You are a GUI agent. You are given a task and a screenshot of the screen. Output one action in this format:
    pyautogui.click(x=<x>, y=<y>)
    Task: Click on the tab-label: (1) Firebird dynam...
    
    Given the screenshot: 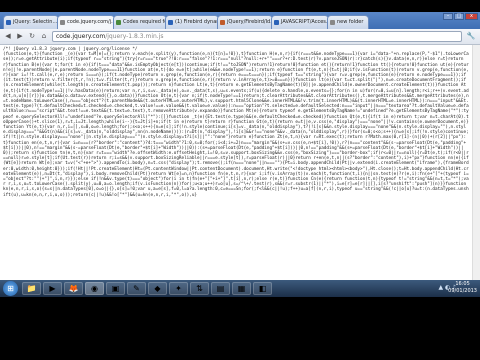 What is the action you would take?
    pyautogui.click(x=196, y=22)
    